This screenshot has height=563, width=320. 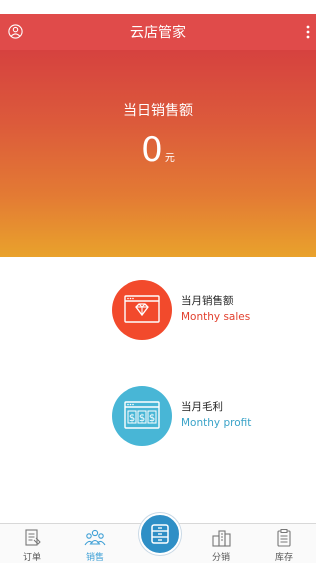 I want to click on tab-distribution: 分销, so click(x=221, y=543).